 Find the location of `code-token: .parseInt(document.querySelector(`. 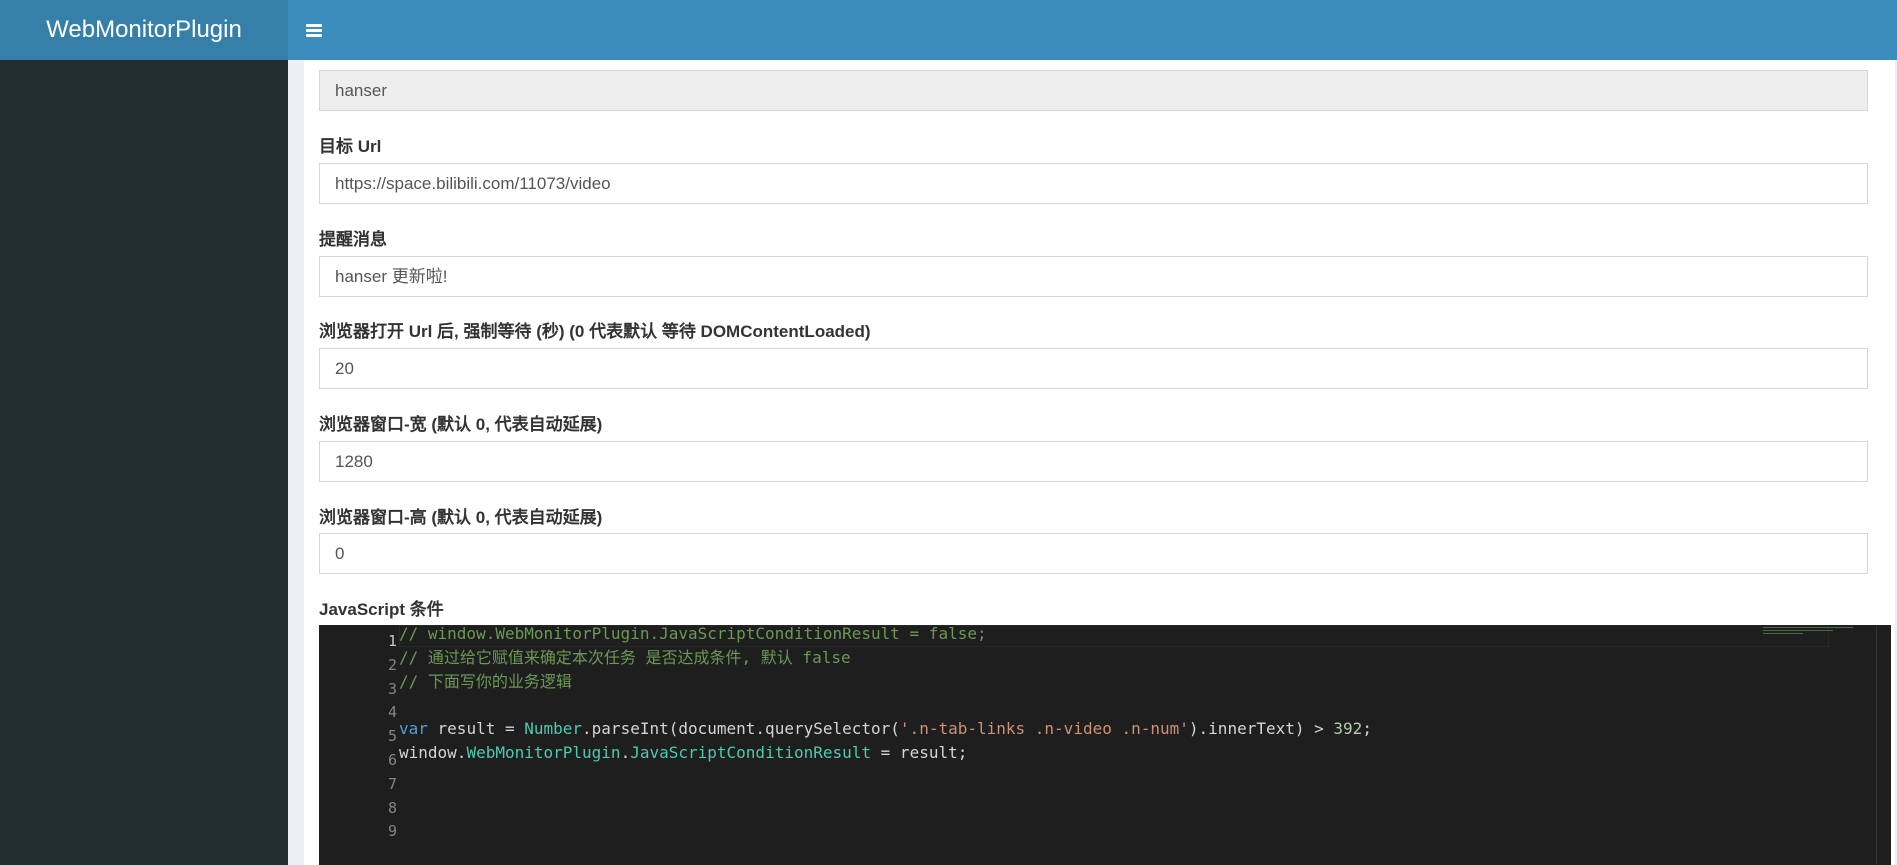

code-token: .parseInt(document.querySelector( is located at coordinates (741, 729).